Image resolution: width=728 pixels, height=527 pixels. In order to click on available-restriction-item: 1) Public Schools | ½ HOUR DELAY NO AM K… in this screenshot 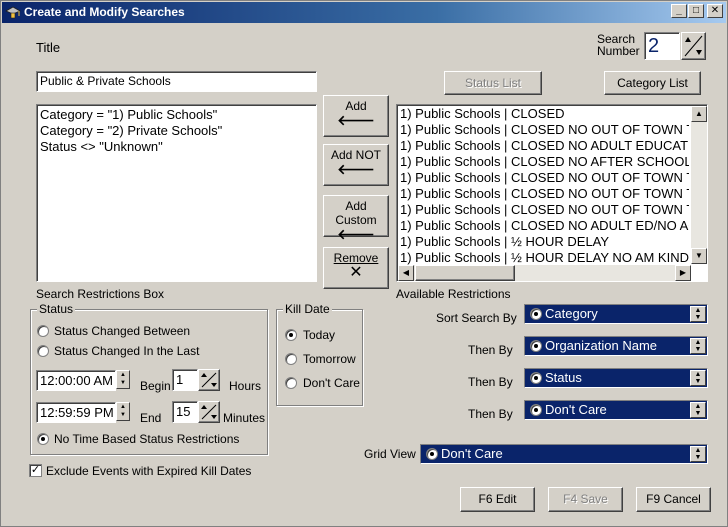, I will do `click(543, 258)`.